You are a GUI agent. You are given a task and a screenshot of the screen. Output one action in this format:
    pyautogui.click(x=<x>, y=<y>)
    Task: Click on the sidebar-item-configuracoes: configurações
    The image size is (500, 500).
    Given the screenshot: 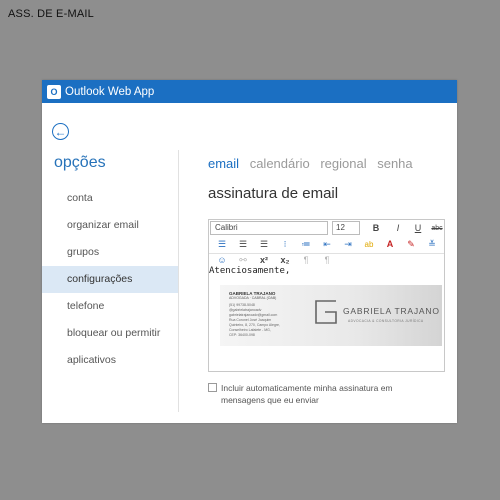 What is the action you would take?
    pyautogui.click(x=110, y=279)
    